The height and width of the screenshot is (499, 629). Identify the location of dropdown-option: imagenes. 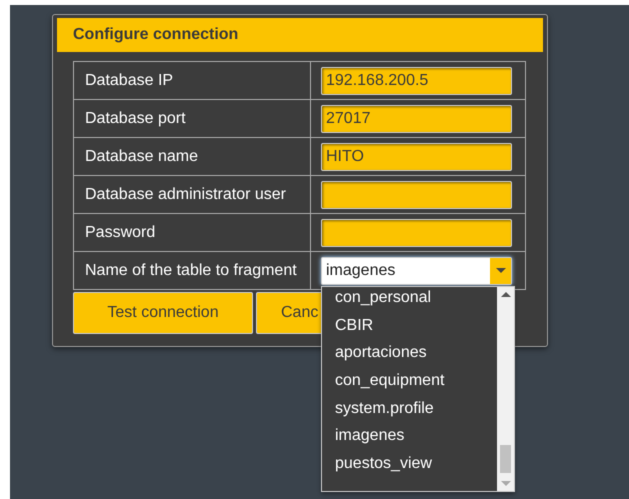
(410, 439).